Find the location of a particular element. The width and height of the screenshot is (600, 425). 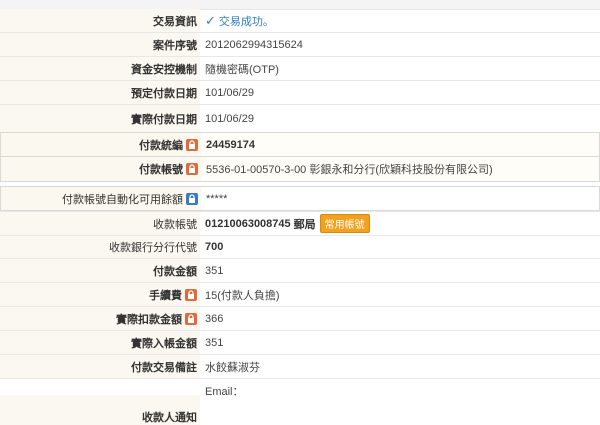

value-transaction-info: ✓ 交易成功。 is located at coordinates (402, 20).